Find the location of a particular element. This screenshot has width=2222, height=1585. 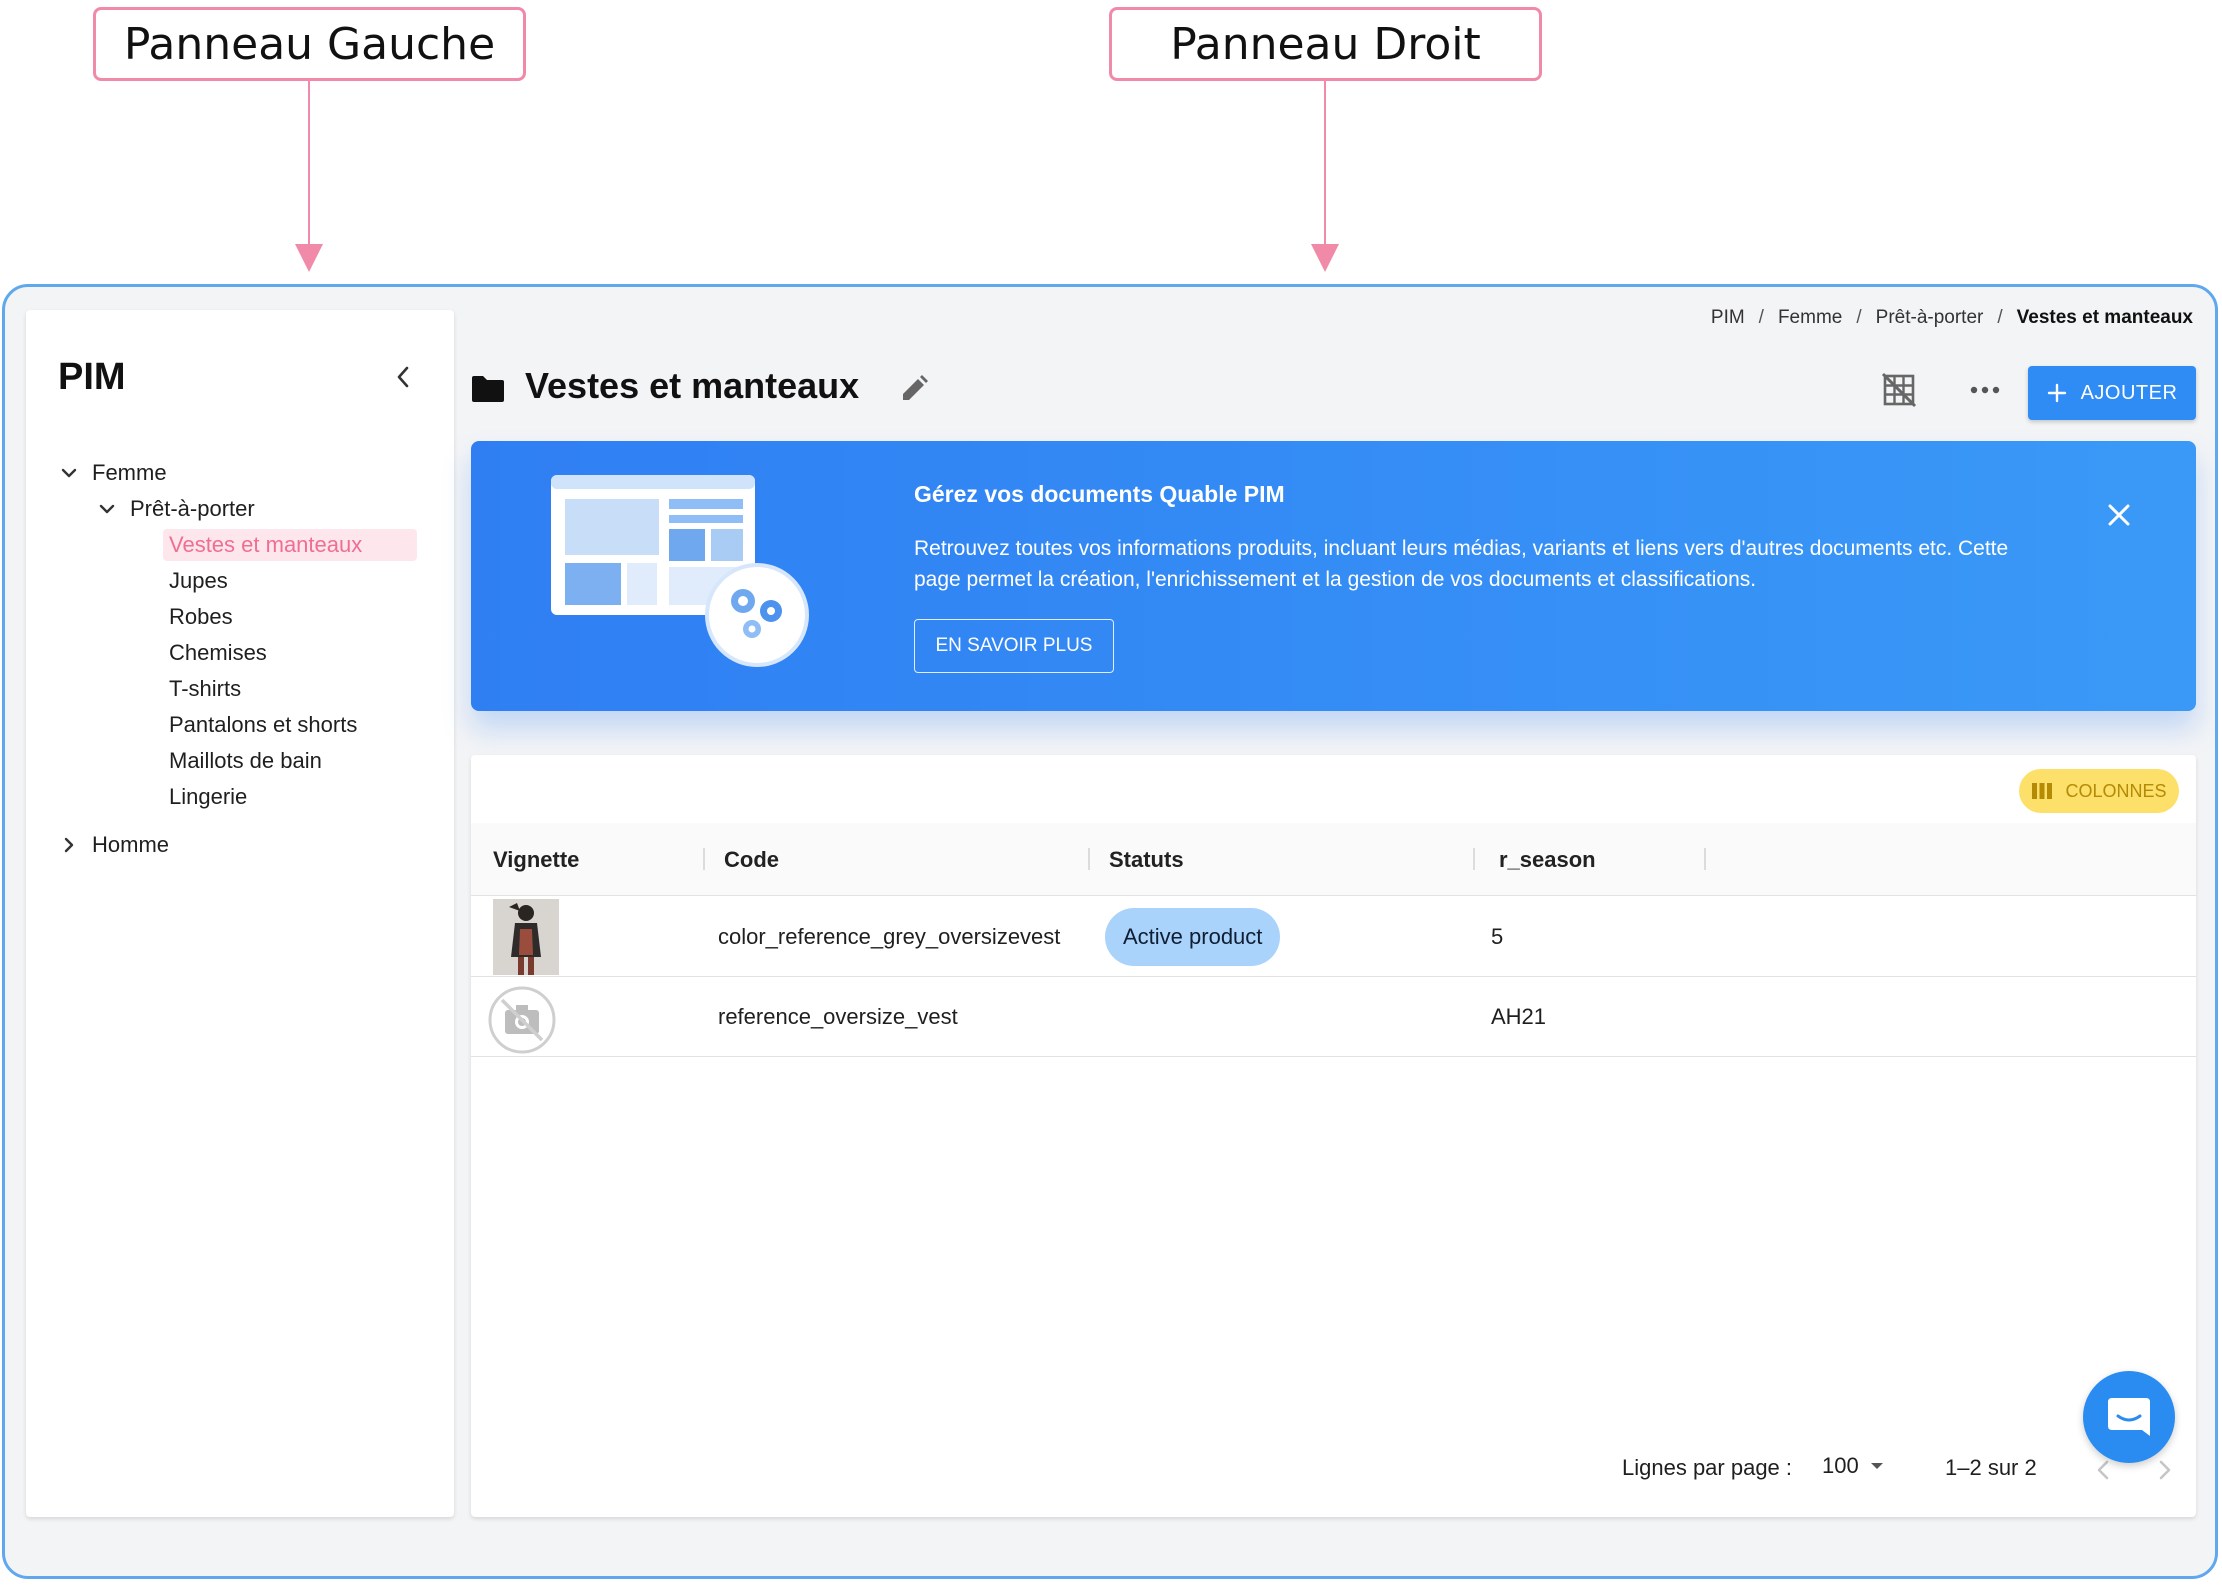

sidebar-title: PIM is located at coordinates (92, 377).